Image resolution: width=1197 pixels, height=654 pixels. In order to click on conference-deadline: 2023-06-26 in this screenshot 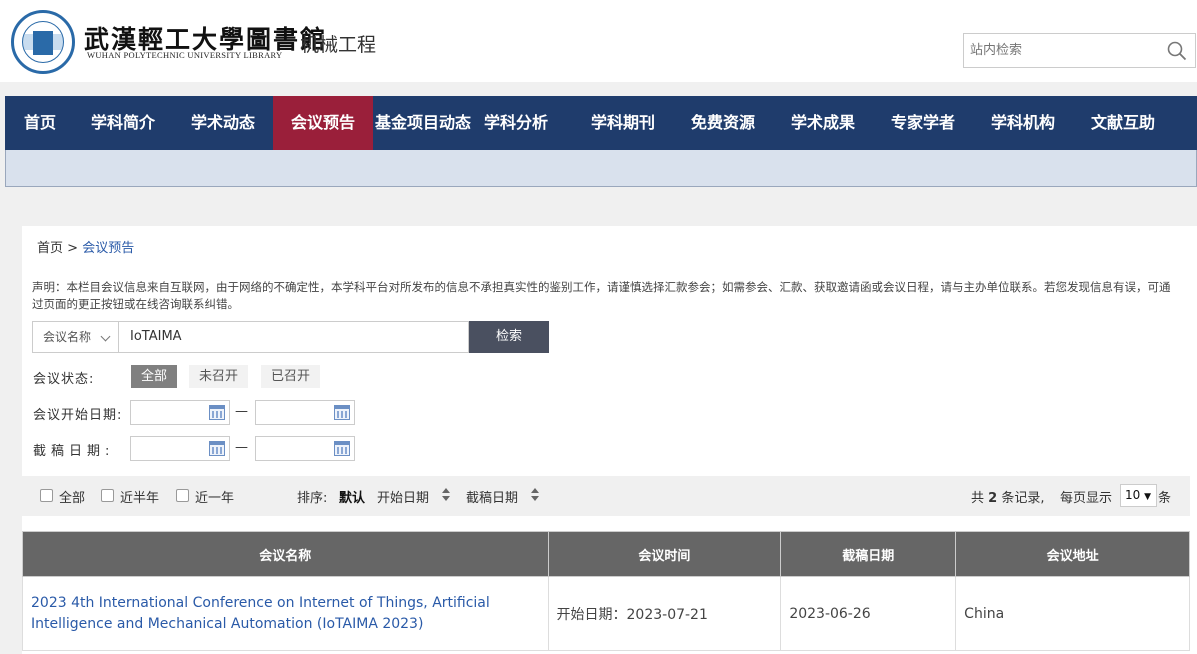, I will do `click(868, 613)`.